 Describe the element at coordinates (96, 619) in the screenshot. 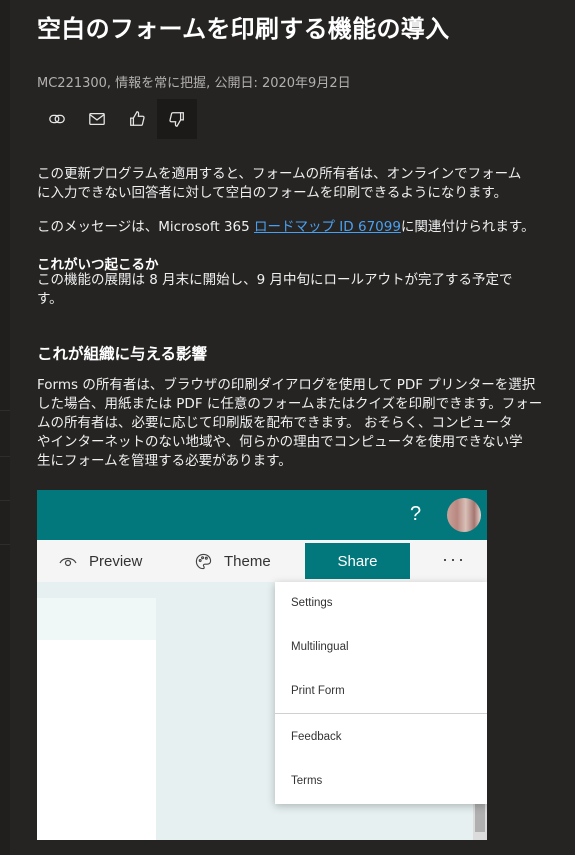

I see `form-card-header` at that location.